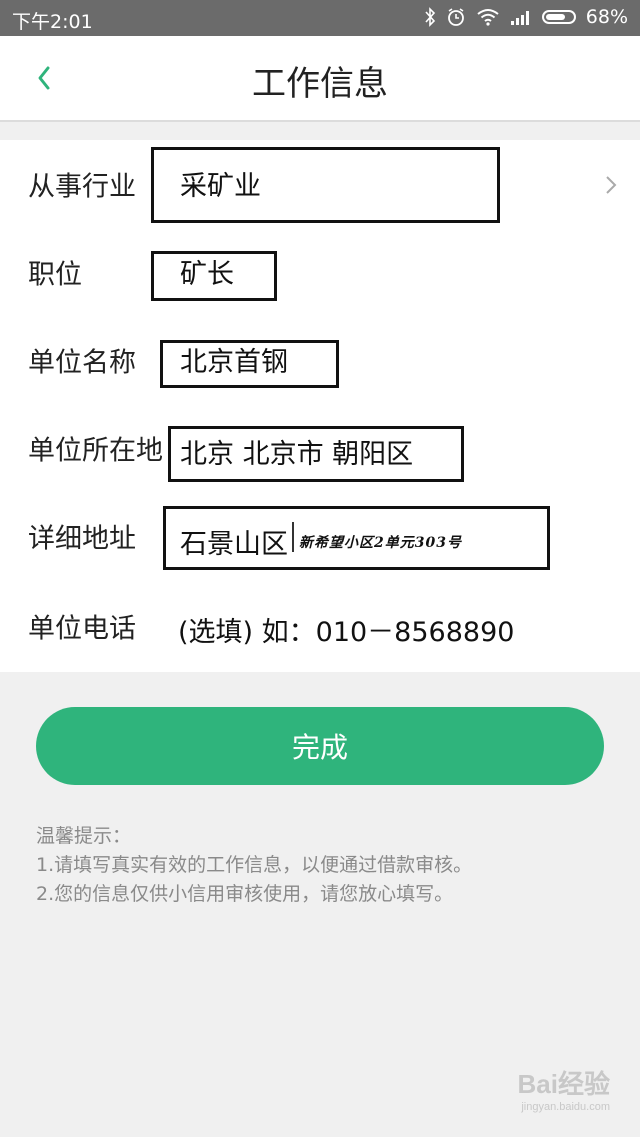 Image resolution: width=640 pixels, height=1137 pixels. I want to click on position-value: 矿长, so click(207, 274).